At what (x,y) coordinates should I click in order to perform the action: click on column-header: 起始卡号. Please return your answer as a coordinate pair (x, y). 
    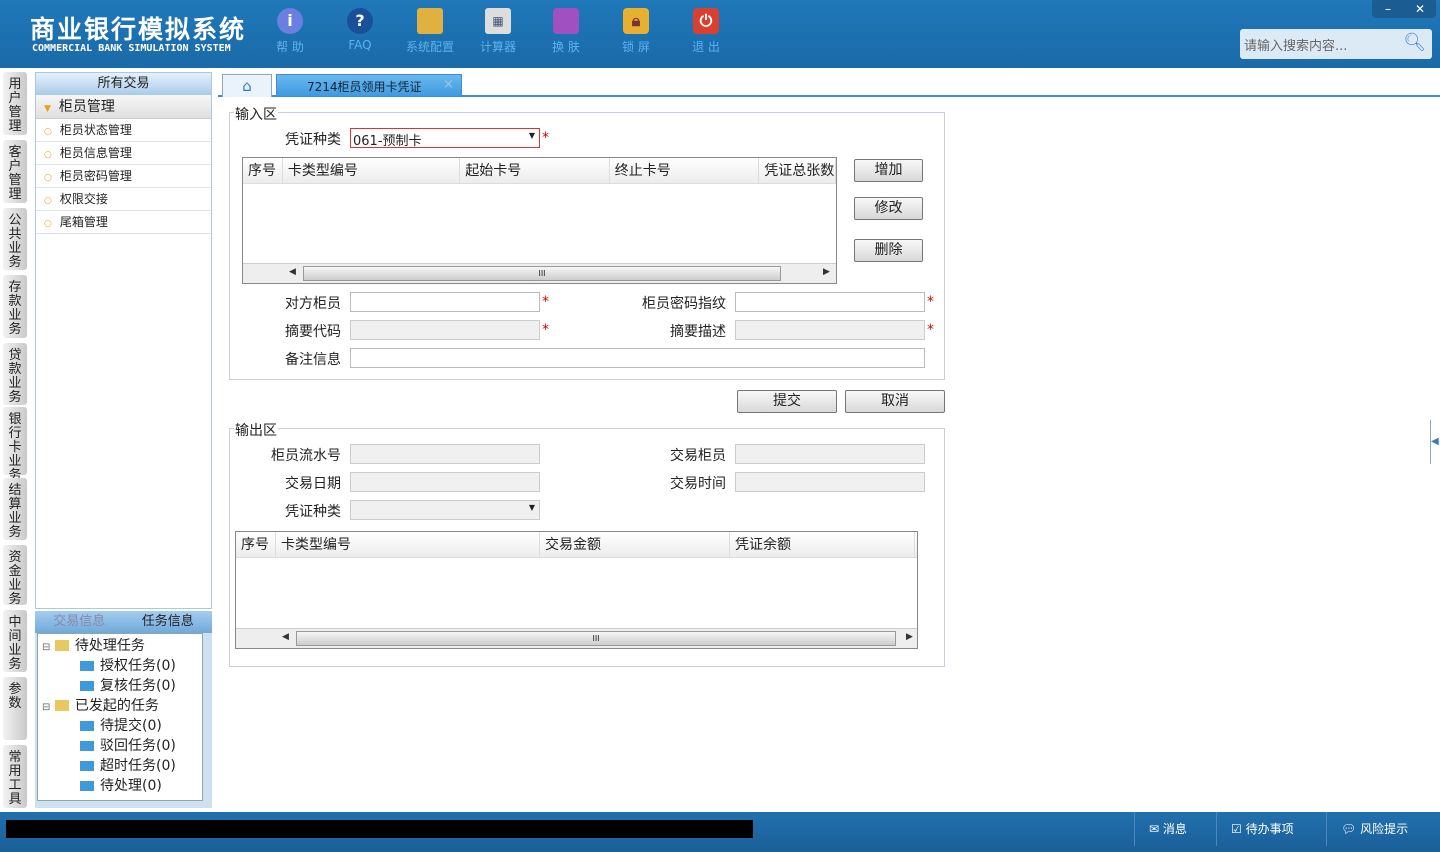
    Looking at the image, I should click on (535, 170).